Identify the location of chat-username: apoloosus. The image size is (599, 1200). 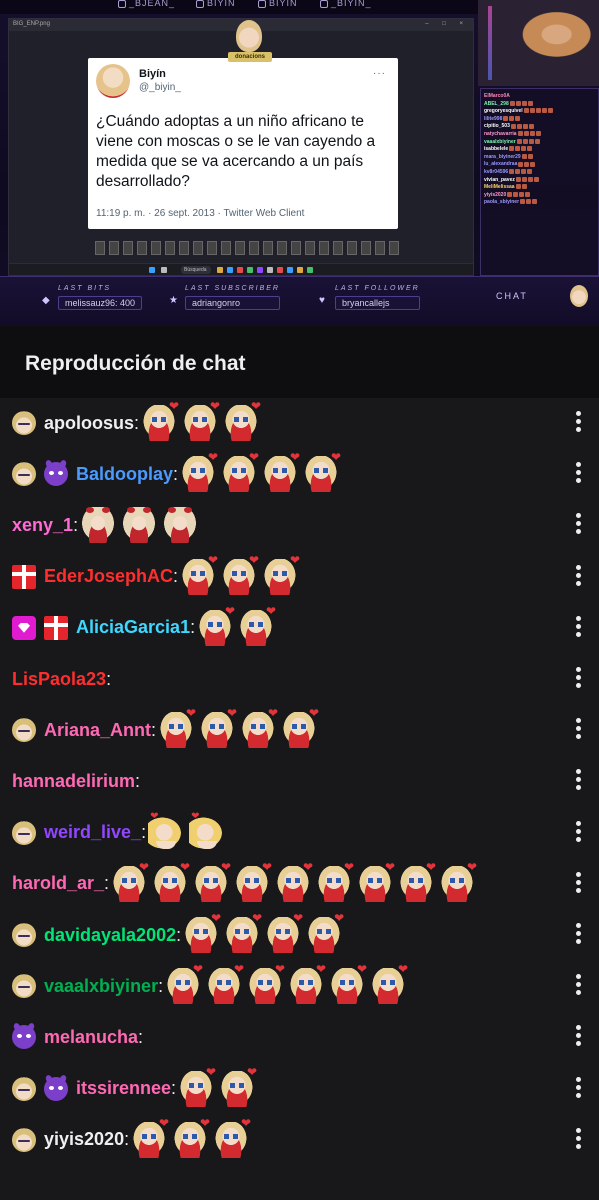
(89, 423).